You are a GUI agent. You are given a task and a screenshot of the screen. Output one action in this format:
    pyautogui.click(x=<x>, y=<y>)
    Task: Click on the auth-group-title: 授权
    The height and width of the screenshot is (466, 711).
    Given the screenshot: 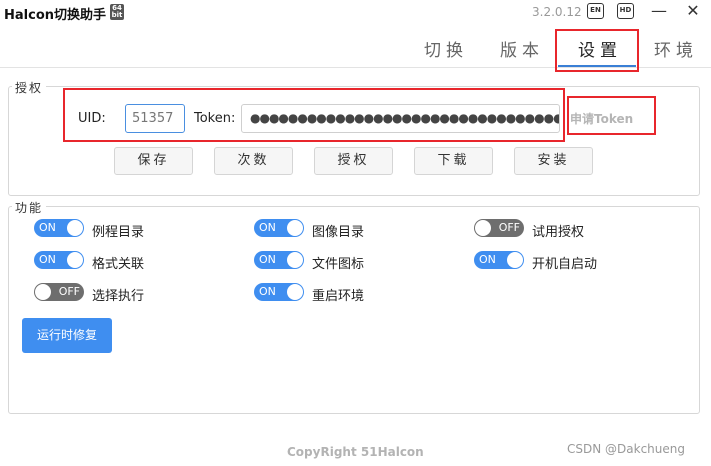 What is the action you would take?
    pyautogui.click(x=29, y=87)
    